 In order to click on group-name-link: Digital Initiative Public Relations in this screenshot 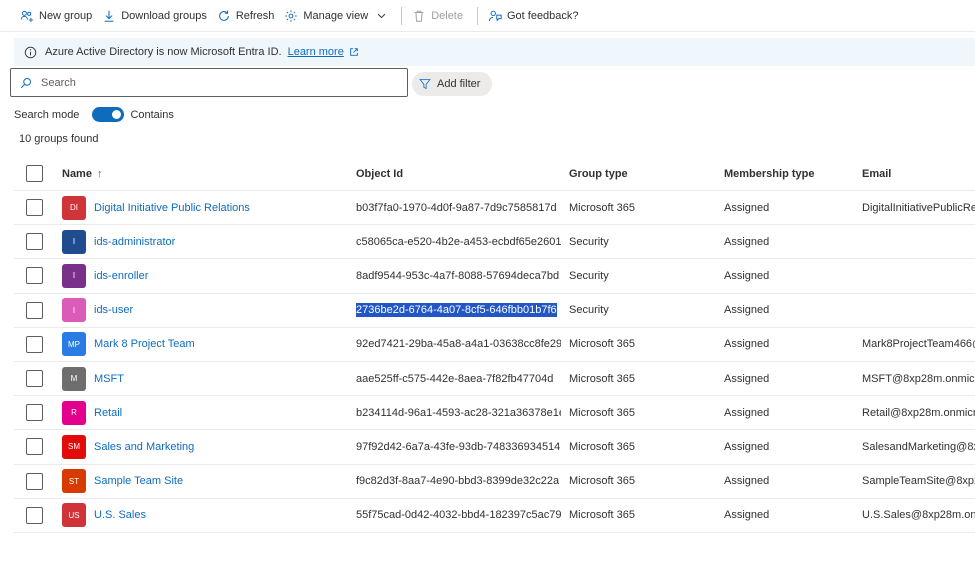, I will do `click(172, 208)`.